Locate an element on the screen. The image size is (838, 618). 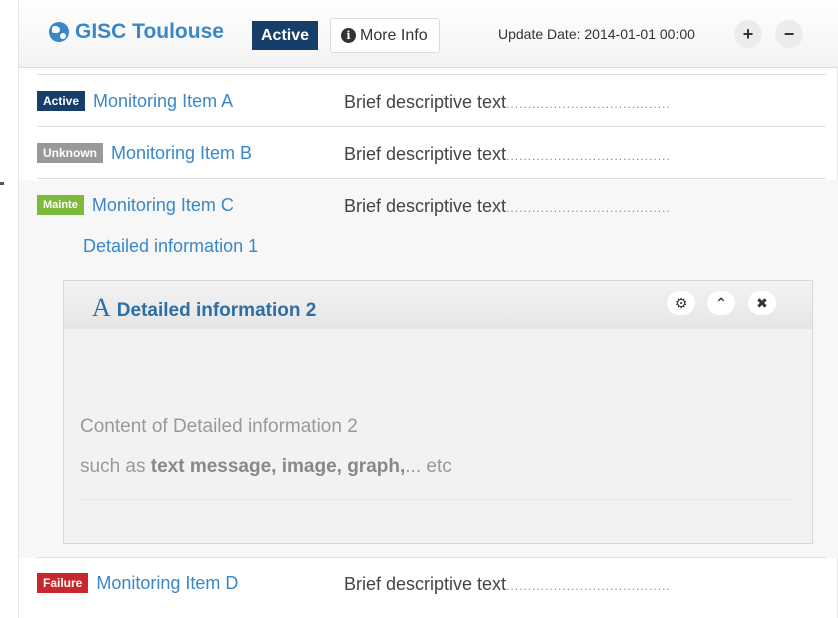
close-icon: ✖ is located at coordinates (762, 303).